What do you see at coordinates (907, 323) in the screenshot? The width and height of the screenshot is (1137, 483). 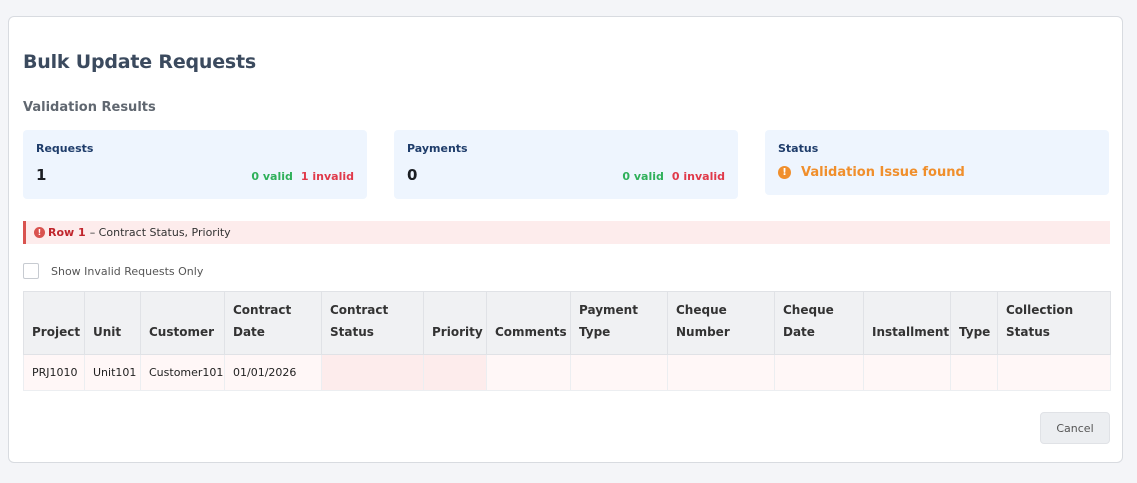 I see `column-header: Installment` at bounding box center [907, 323].